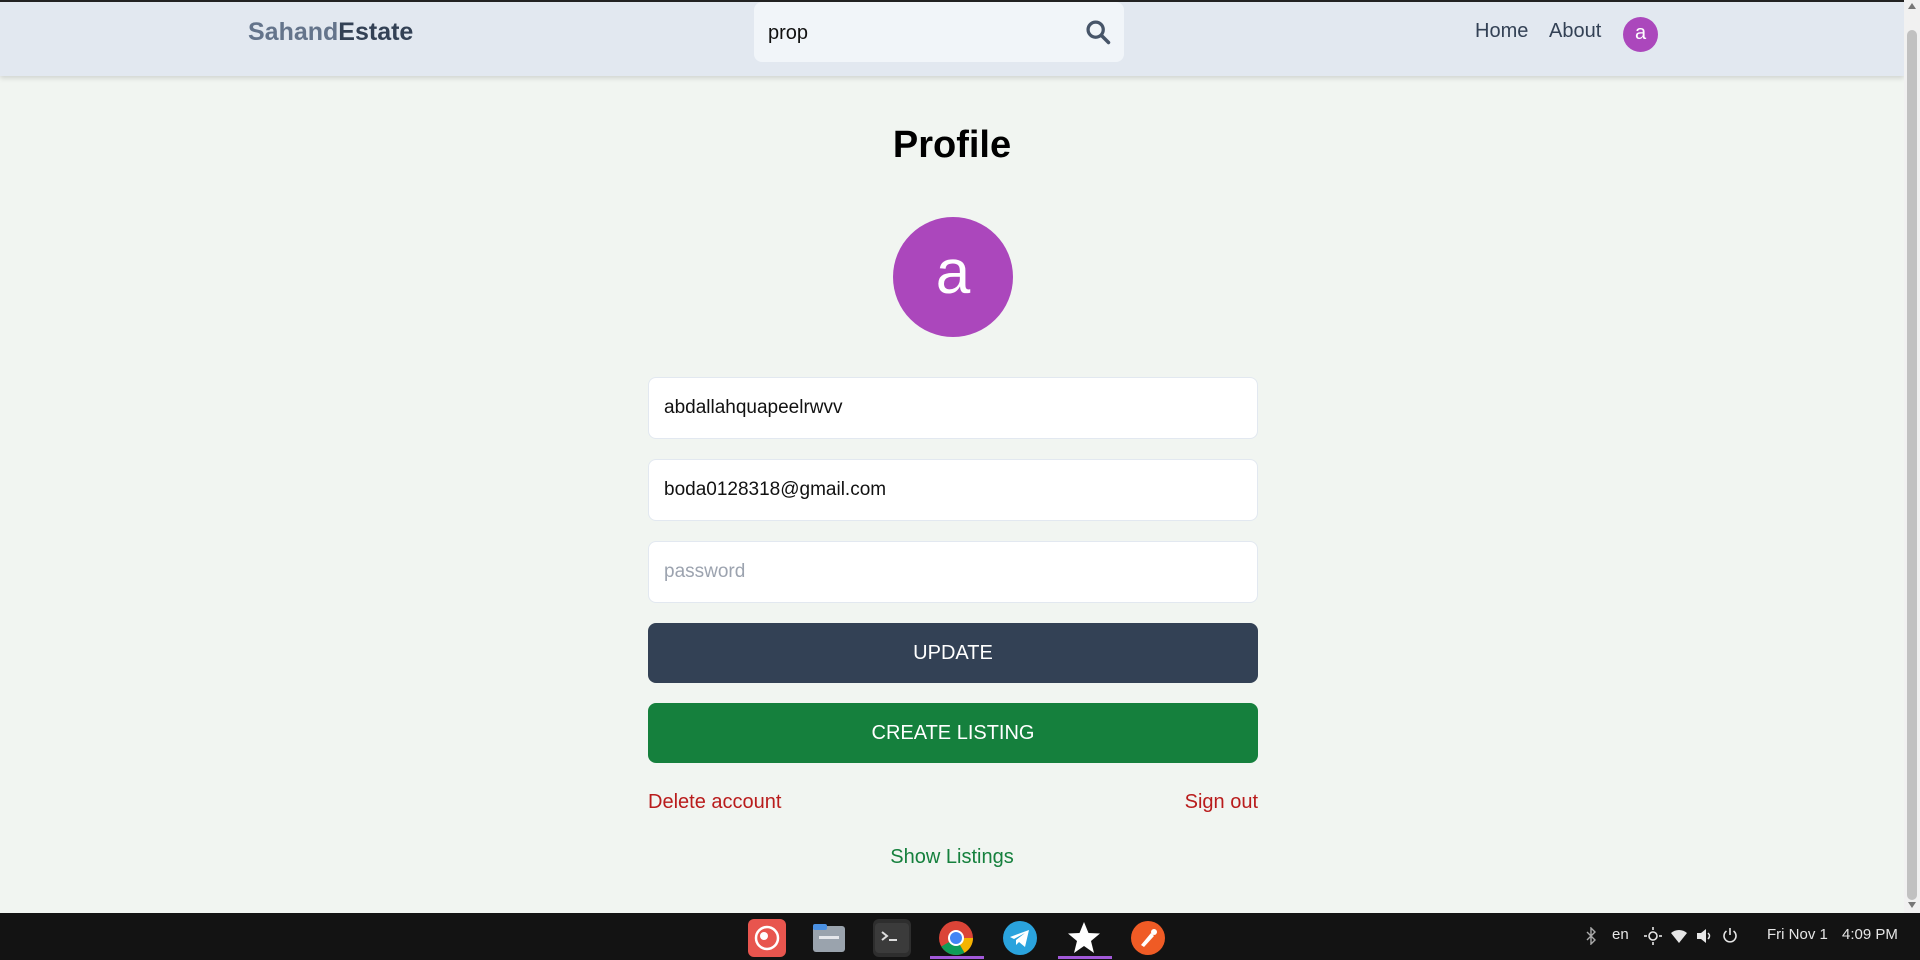  Describe the element at coordinates (892, 938) in the screenshot. I see `terminal-icon` at that location.